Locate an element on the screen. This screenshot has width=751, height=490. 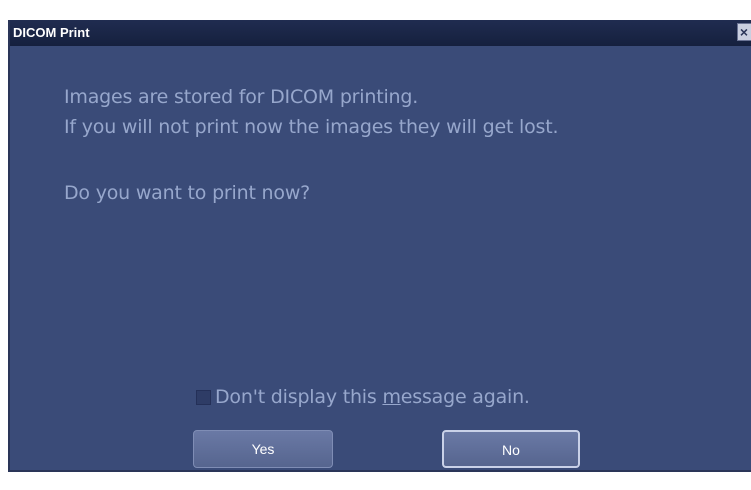
question-text: Do you want to print now? is located at coordinates (187, 193).